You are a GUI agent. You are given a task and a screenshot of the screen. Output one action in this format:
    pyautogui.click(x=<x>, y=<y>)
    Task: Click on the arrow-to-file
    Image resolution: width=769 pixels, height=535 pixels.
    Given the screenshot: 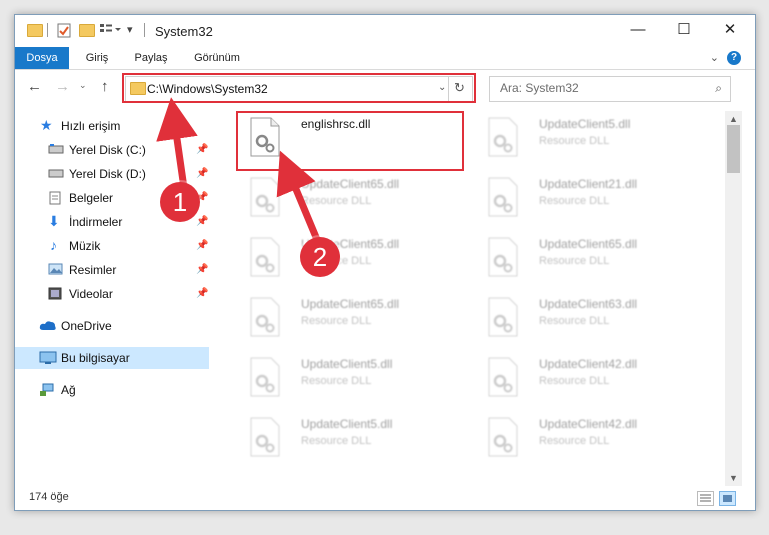 What is the action you would take?
    pyautogui.click(x=299, y=198)
    